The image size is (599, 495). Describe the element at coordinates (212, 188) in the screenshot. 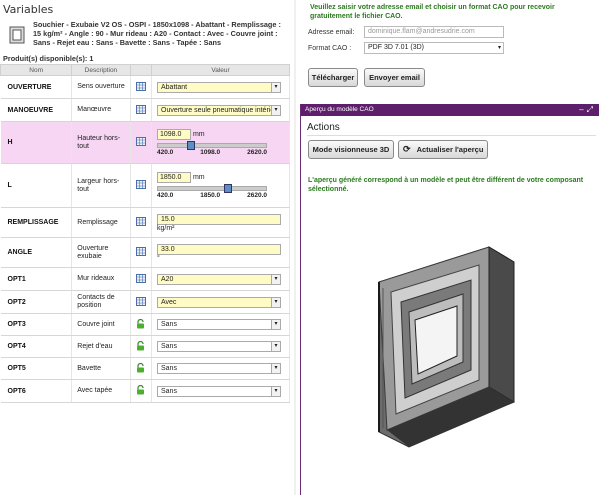

I see `l-slider` at that location.